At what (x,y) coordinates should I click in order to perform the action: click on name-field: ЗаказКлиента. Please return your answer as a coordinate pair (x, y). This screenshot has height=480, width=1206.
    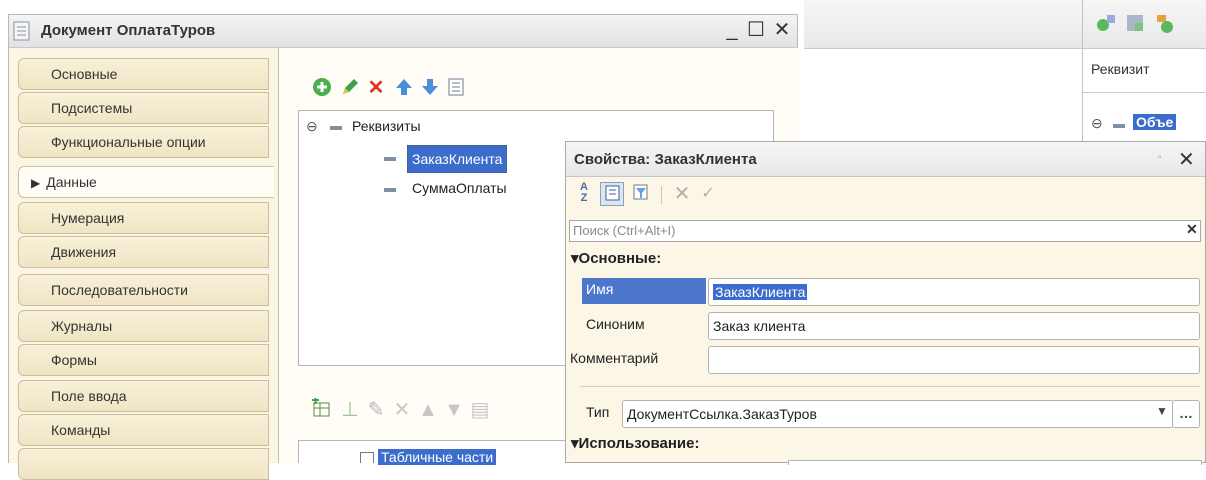
    Looking at the image, I should click on (954, 292).